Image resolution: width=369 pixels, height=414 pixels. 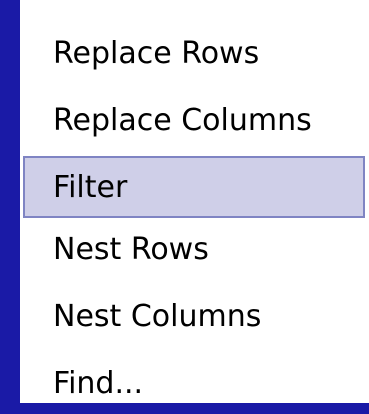 I want to click on menu-item-nest-rows: Nest Rows, so click(x=194, y=249).